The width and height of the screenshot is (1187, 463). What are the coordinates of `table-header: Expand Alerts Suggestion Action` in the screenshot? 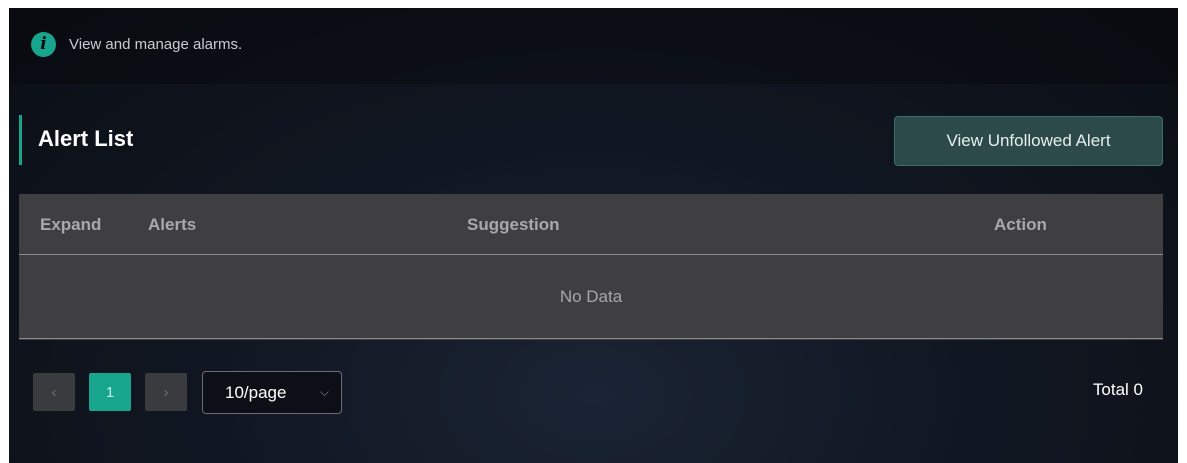 It's located at (591, 224).